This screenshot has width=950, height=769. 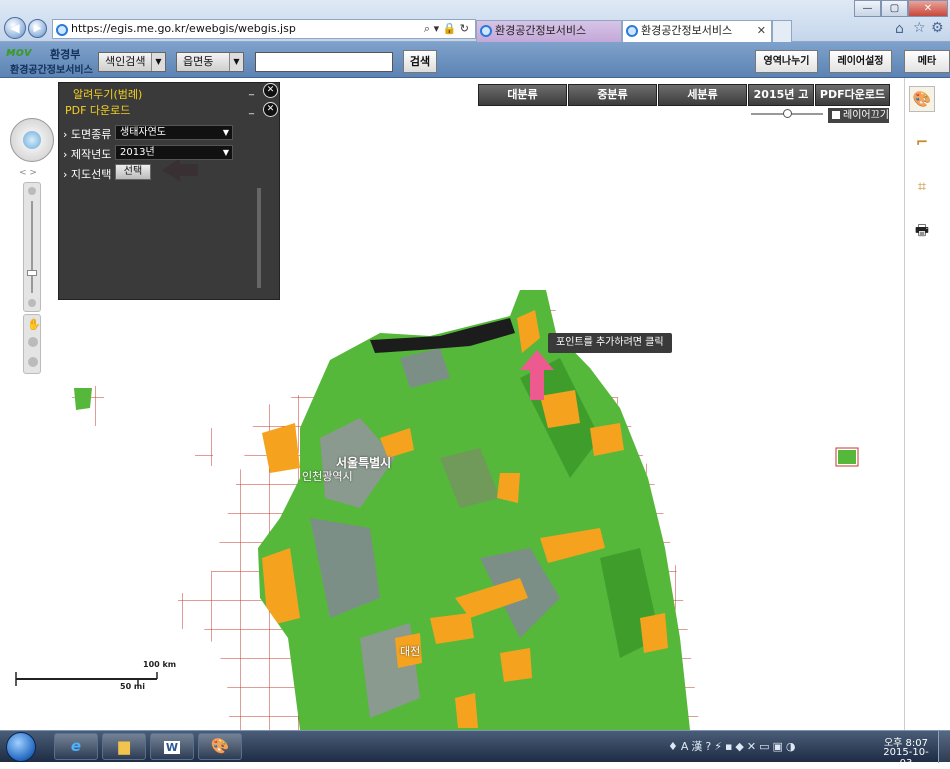 I want to click on map-type-label: 도면종류, so click(x=91, y=134).